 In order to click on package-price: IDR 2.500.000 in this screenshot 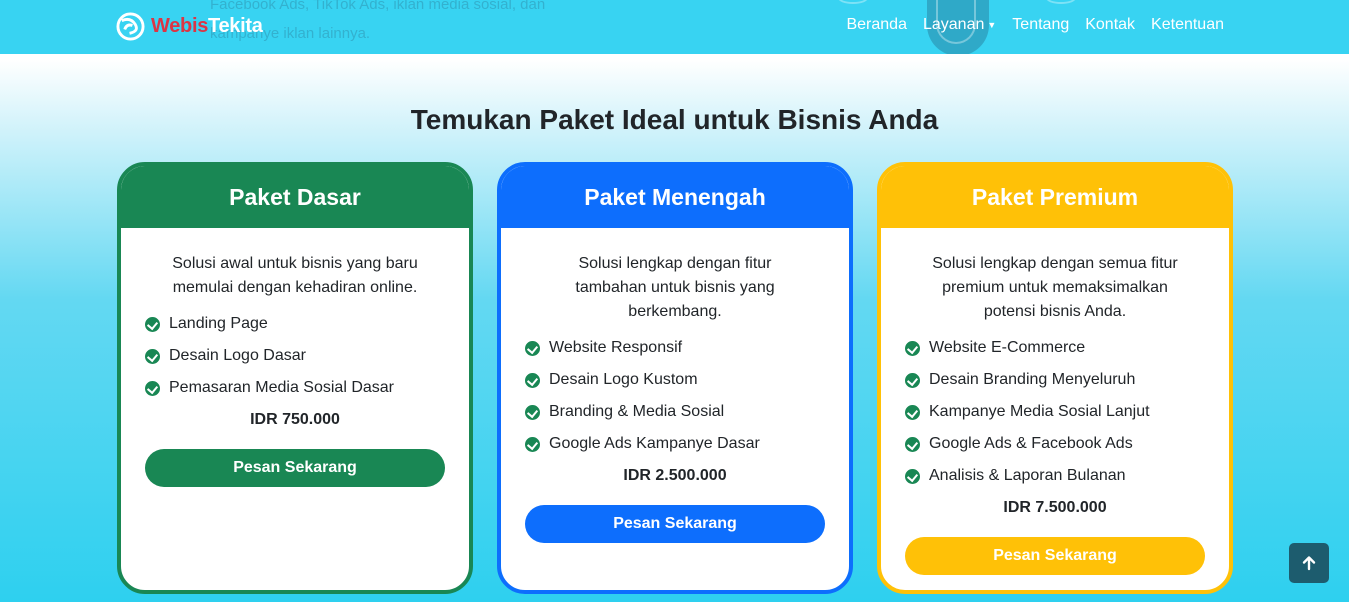, I will do `click(675, 475)`.